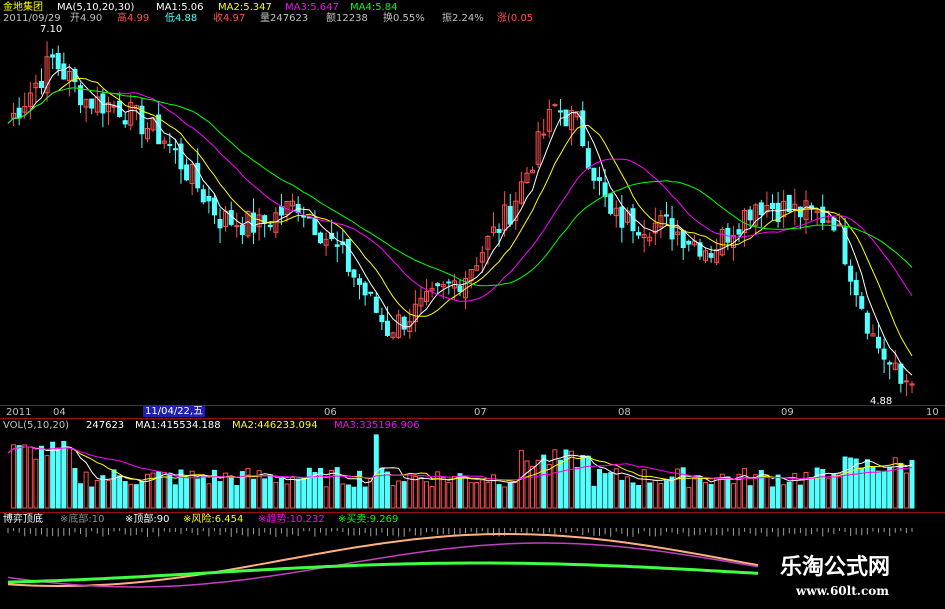 This screenshot has height=609, width=945. Describe the element at coordinates (472, 405) in the screenshot. I see `time-axis-line` at that location.